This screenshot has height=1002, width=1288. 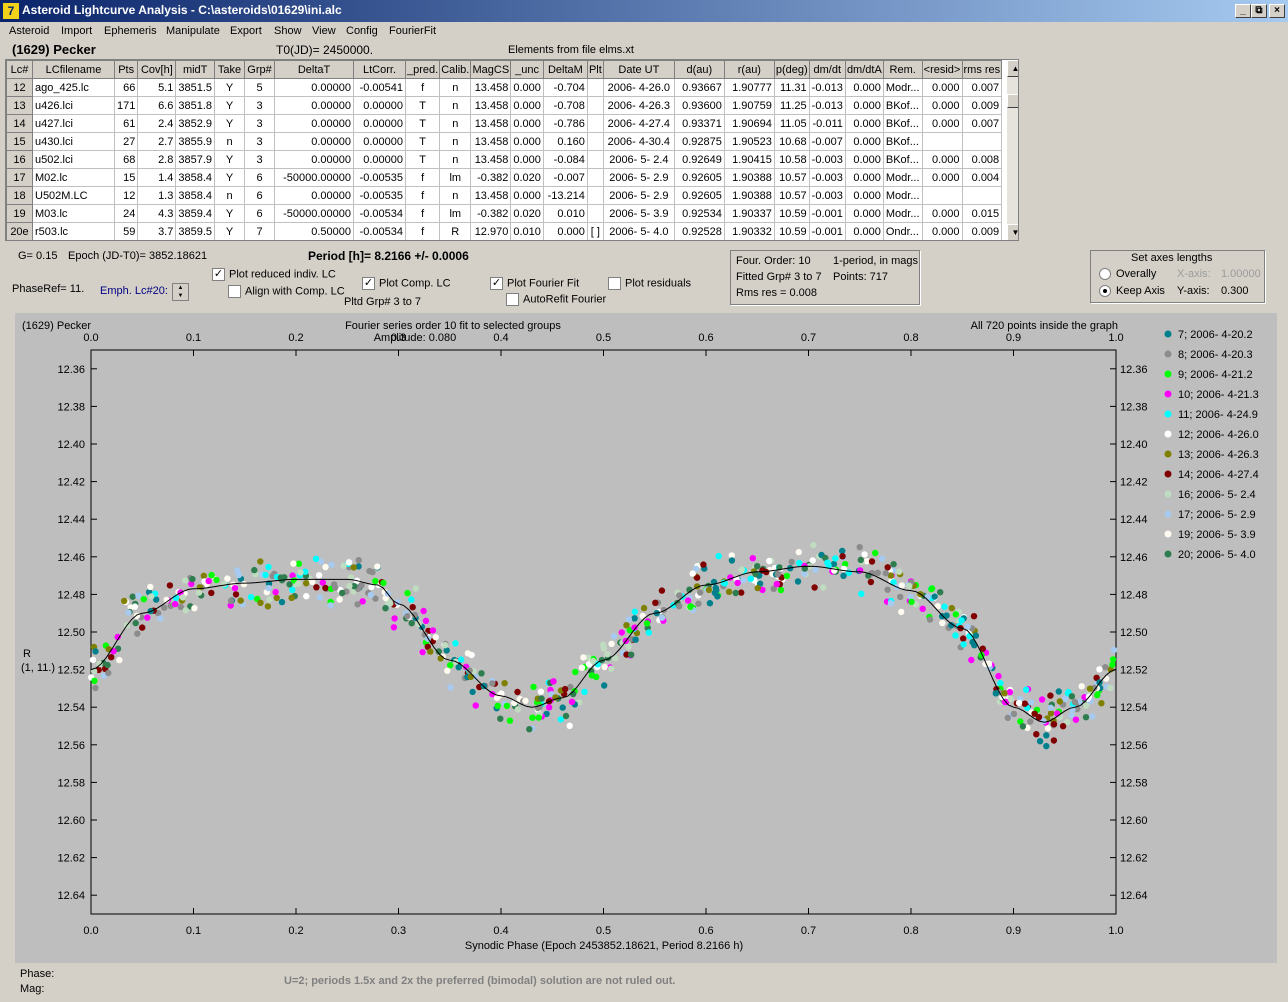 What do you see at coordinates (1277, 11) in the screenshot?
I see `close-button: ×` at bounding box center [1277, 11].